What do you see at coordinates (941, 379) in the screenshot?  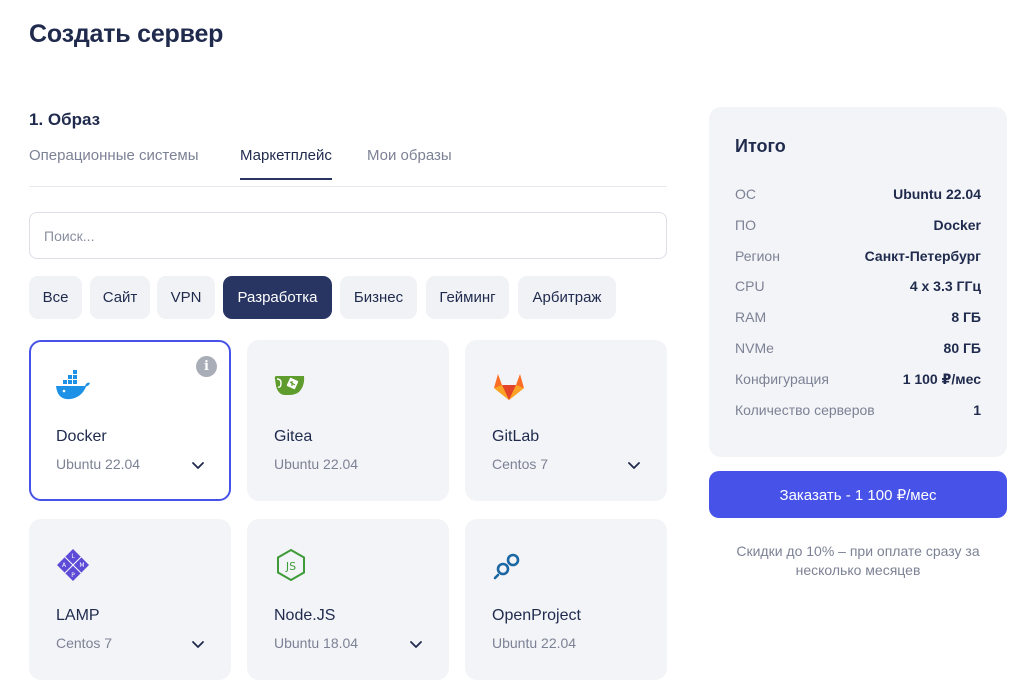 I see `summary-value: 1 100 ₽/мес` at bounding box center [941, 379].